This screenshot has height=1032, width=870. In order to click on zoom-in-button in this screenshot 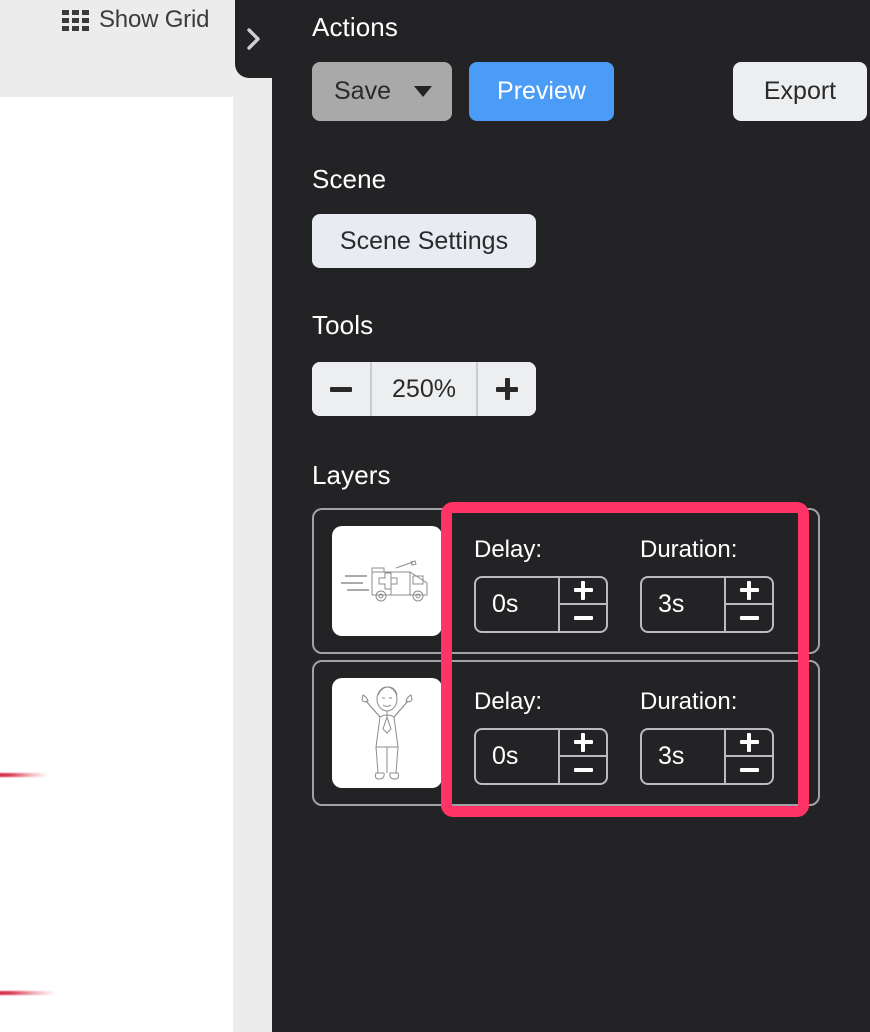, I will do `click(507, 389)`.